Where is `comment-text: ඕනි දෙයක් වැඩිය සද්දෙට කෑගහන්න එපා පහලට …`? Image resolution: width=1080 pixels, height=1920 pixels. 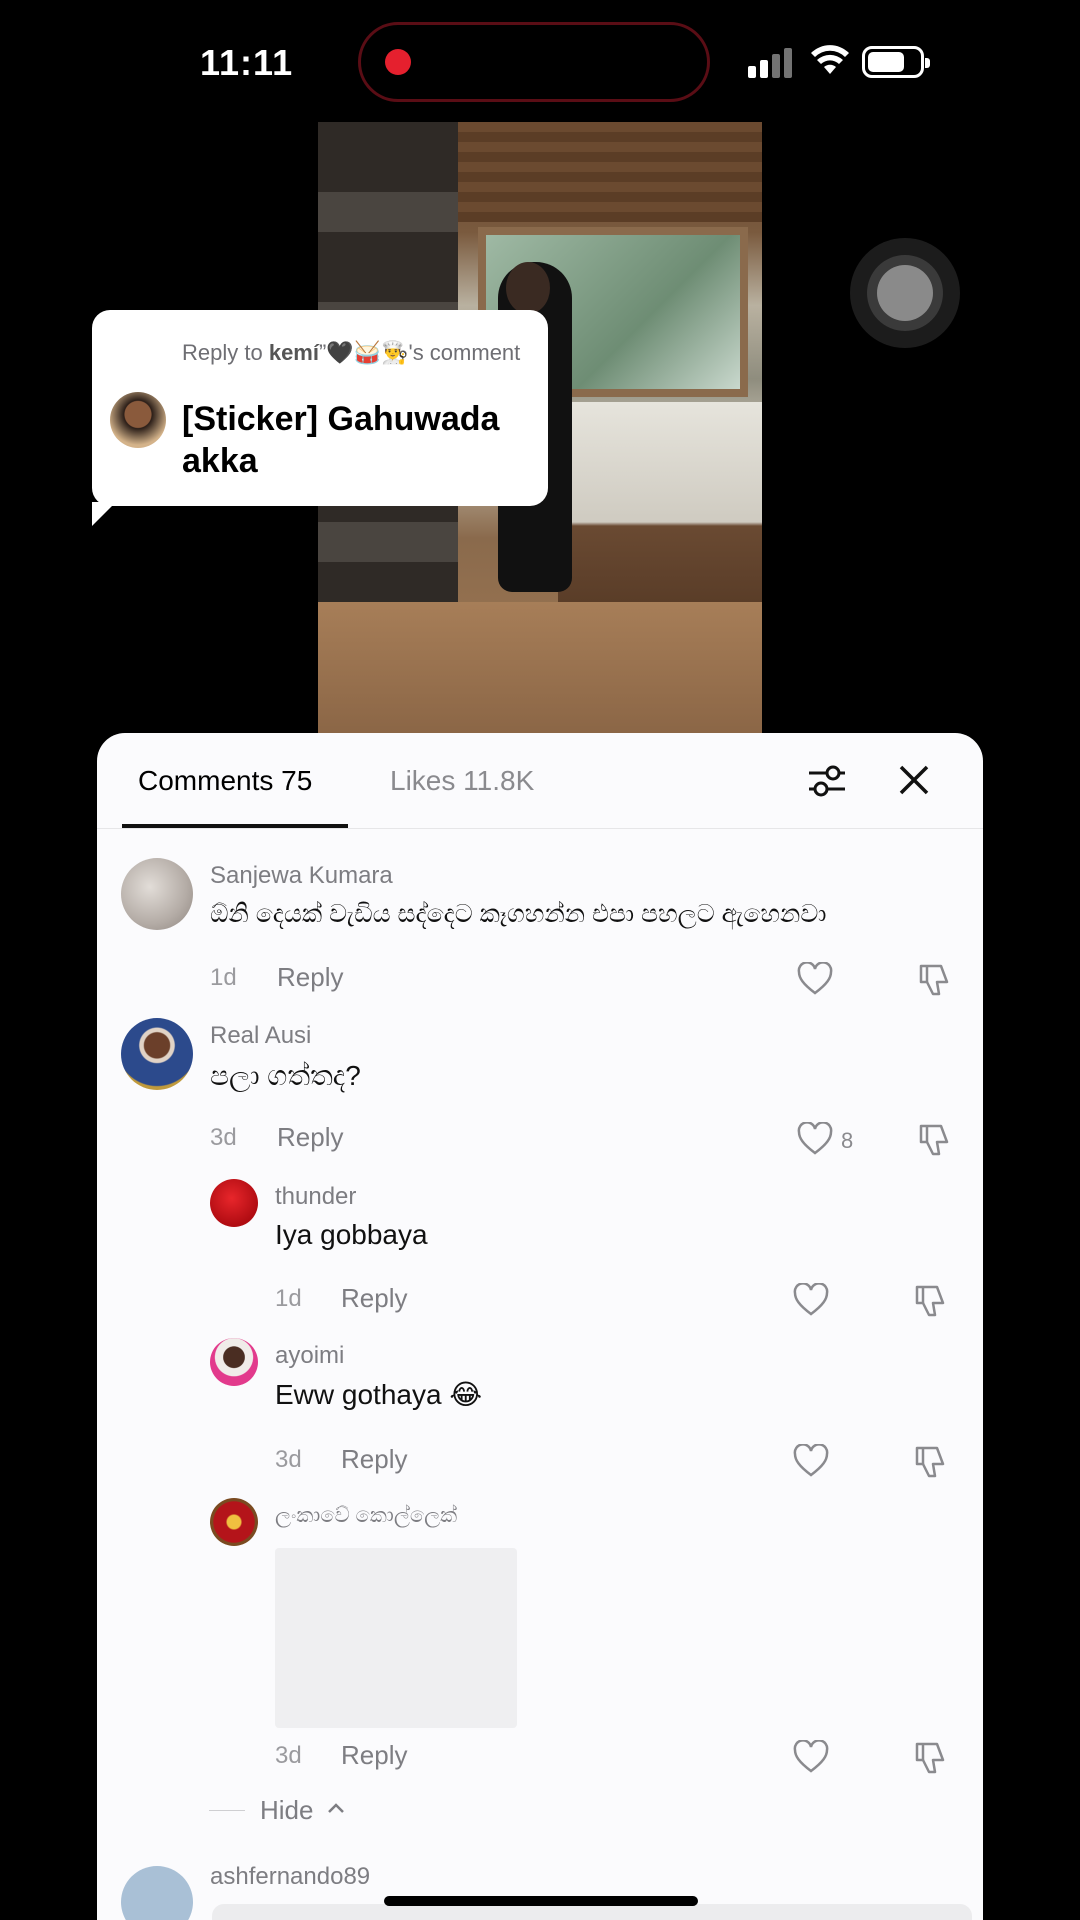
comment-text: ඕනි දෙයක් වැඩිය සද්දෙට කෑගහන්න එපා පහලට … is located at coordinates (518, 914).